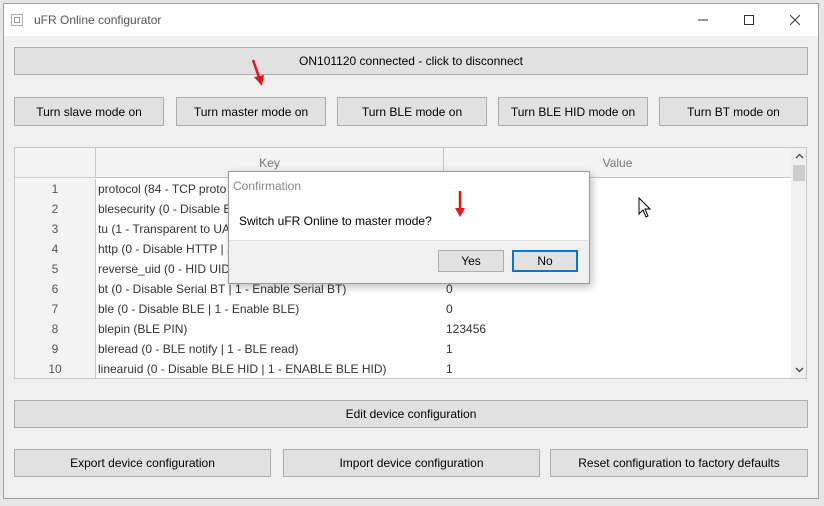 This screenshot has height=506, width=824. Describe the element at coordinates (55, 163) in the screenshot. I see `table-corner` at that location.